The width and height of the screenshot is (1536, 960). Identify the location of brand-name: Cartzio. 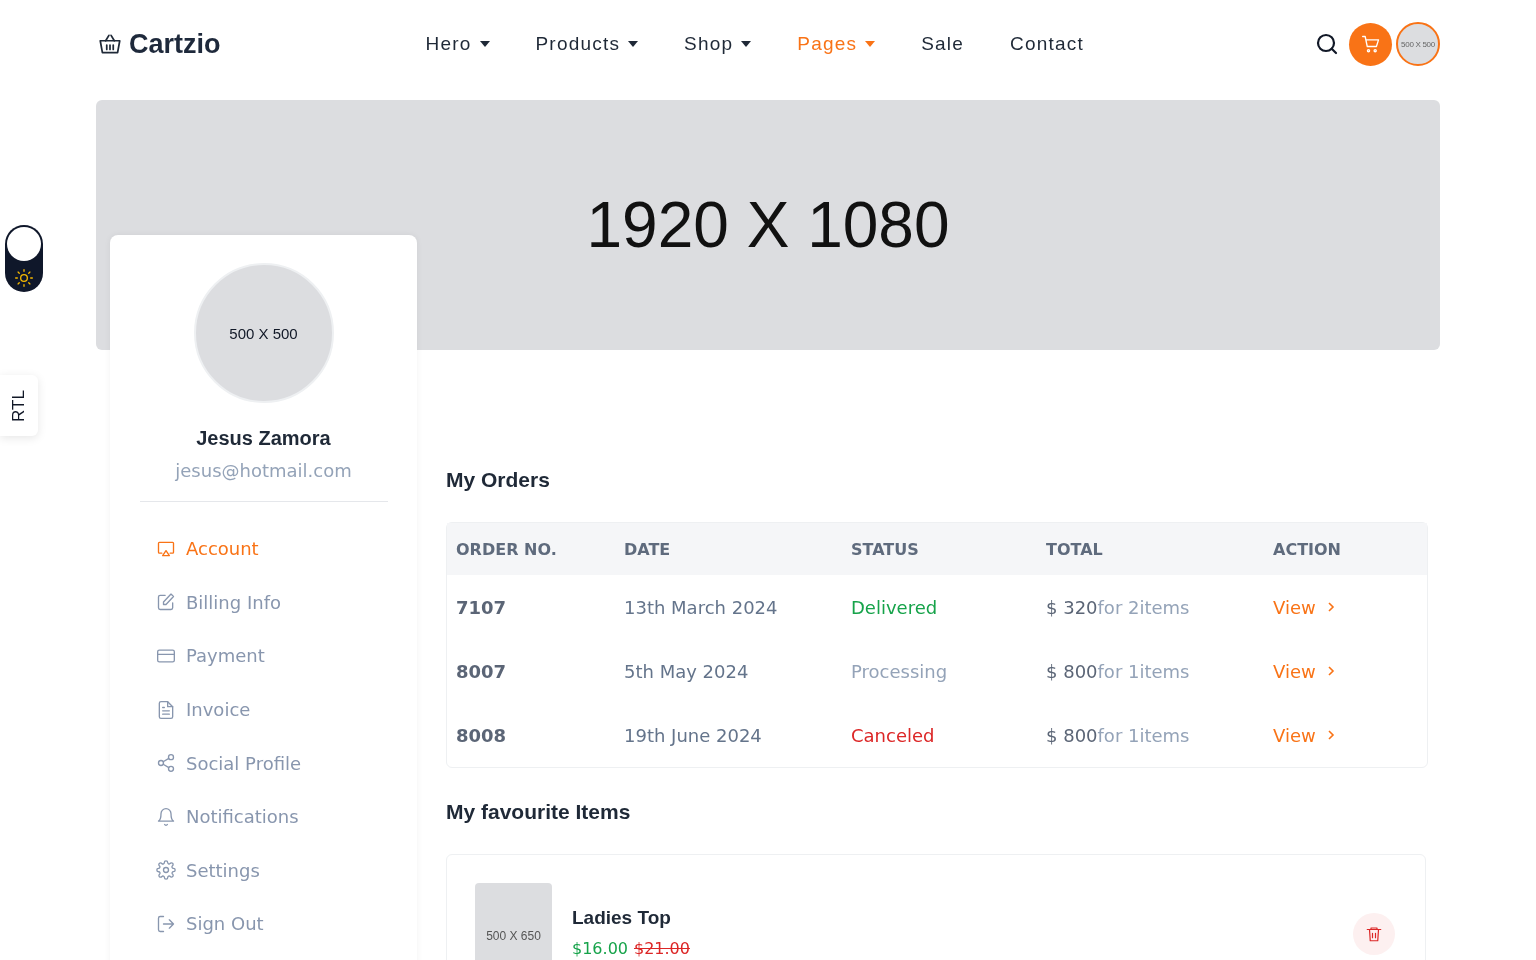
(175, 44).